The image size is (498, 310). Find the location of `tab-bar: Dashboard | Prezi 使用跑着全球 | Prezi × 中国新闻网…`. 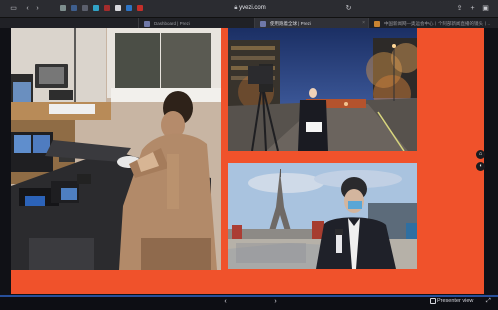

tab-bar: Dashboard | Prezi 使用跑着全球 | Prezi × 中国新闻网… is located at coordinates (249, 23).